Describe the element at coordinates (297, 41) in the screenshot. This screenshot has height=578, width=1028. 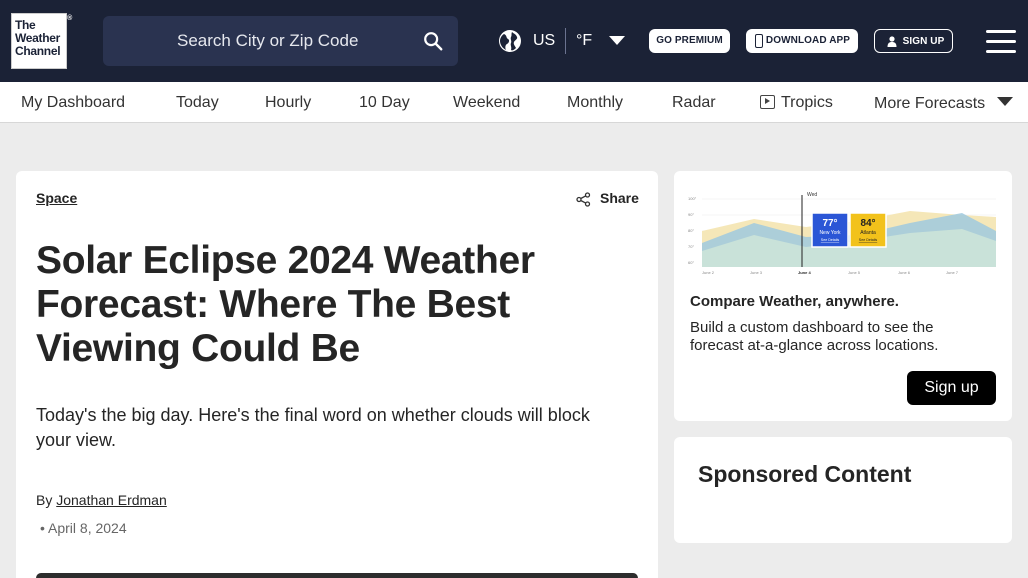
I see `search-input` at that location.